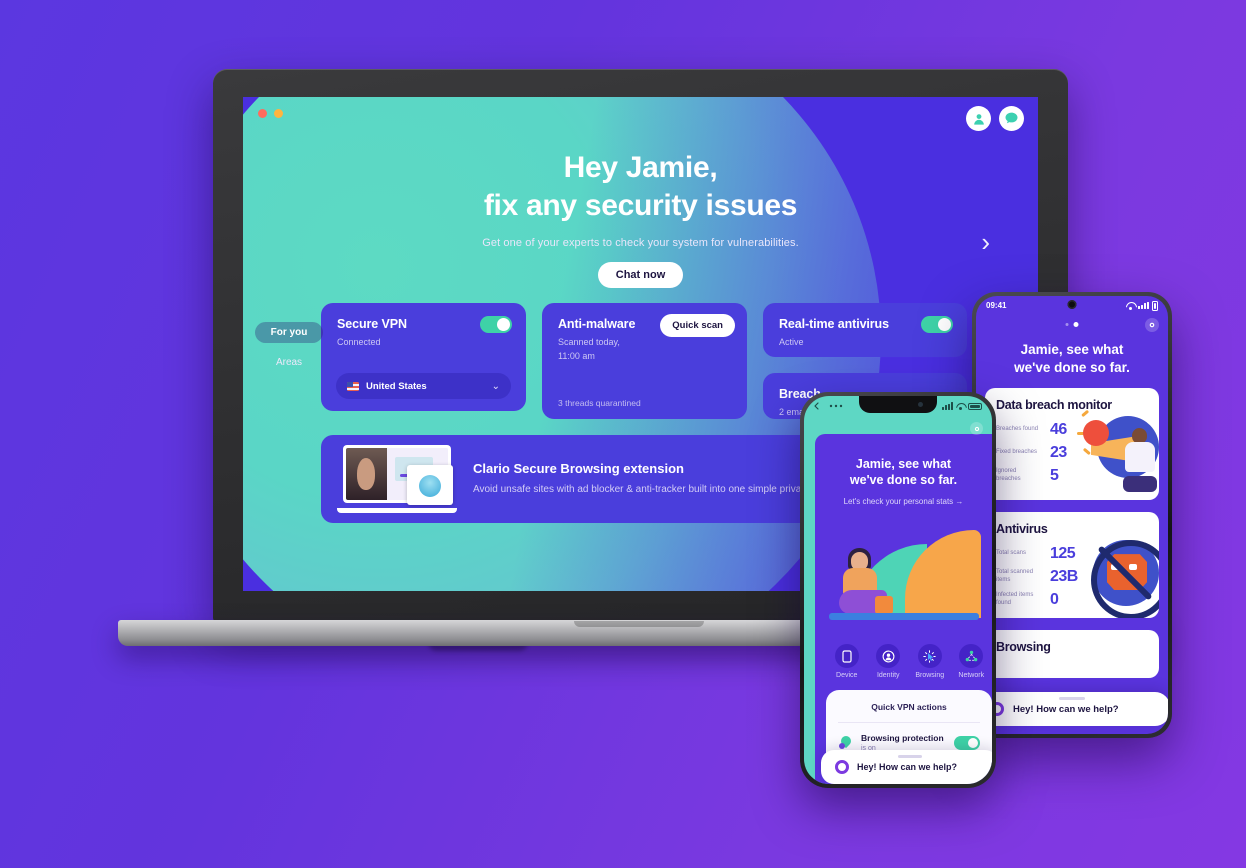 Image resolution: width=1246 pixels, height=868 pixels. What do you see at coordinates (903, 464) in the screenshot?
I see `iphone-heading-line-1: Jamie, see what` at bounding box center [903, 464].